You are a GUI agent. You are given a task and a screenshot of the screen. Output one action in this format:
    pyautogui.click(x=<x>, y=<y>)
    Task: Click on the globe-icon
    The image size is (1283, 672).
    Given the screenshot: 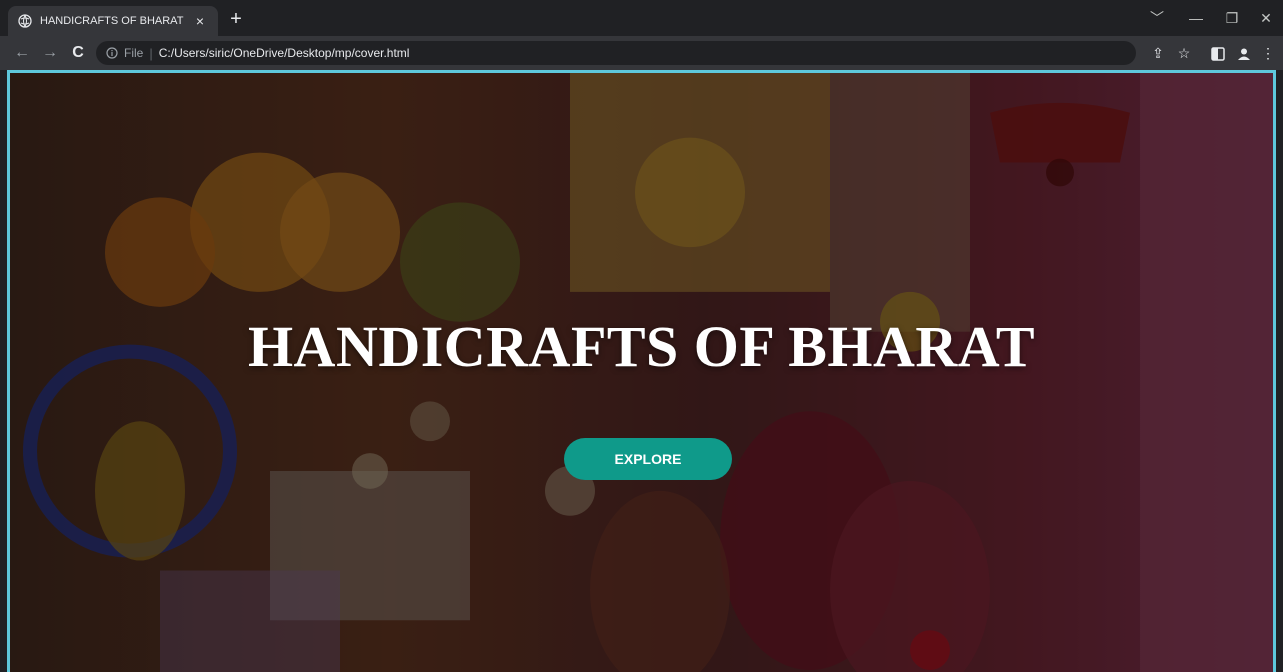 What is the action you would take?
    pyautogui.click(x=25, y=21)
    